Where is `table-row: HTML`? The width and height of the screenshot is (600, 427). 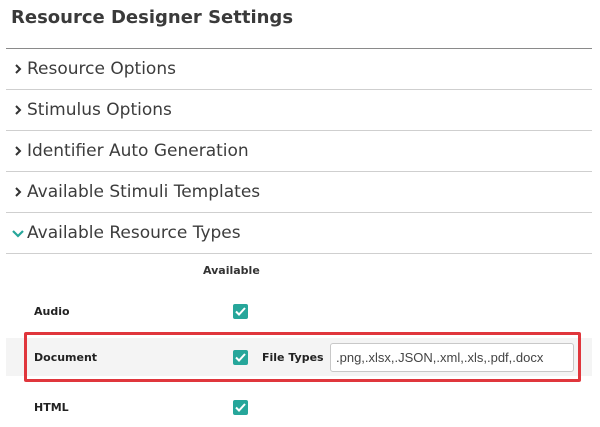
table-row: HTML is located at coordinates (299, 407).